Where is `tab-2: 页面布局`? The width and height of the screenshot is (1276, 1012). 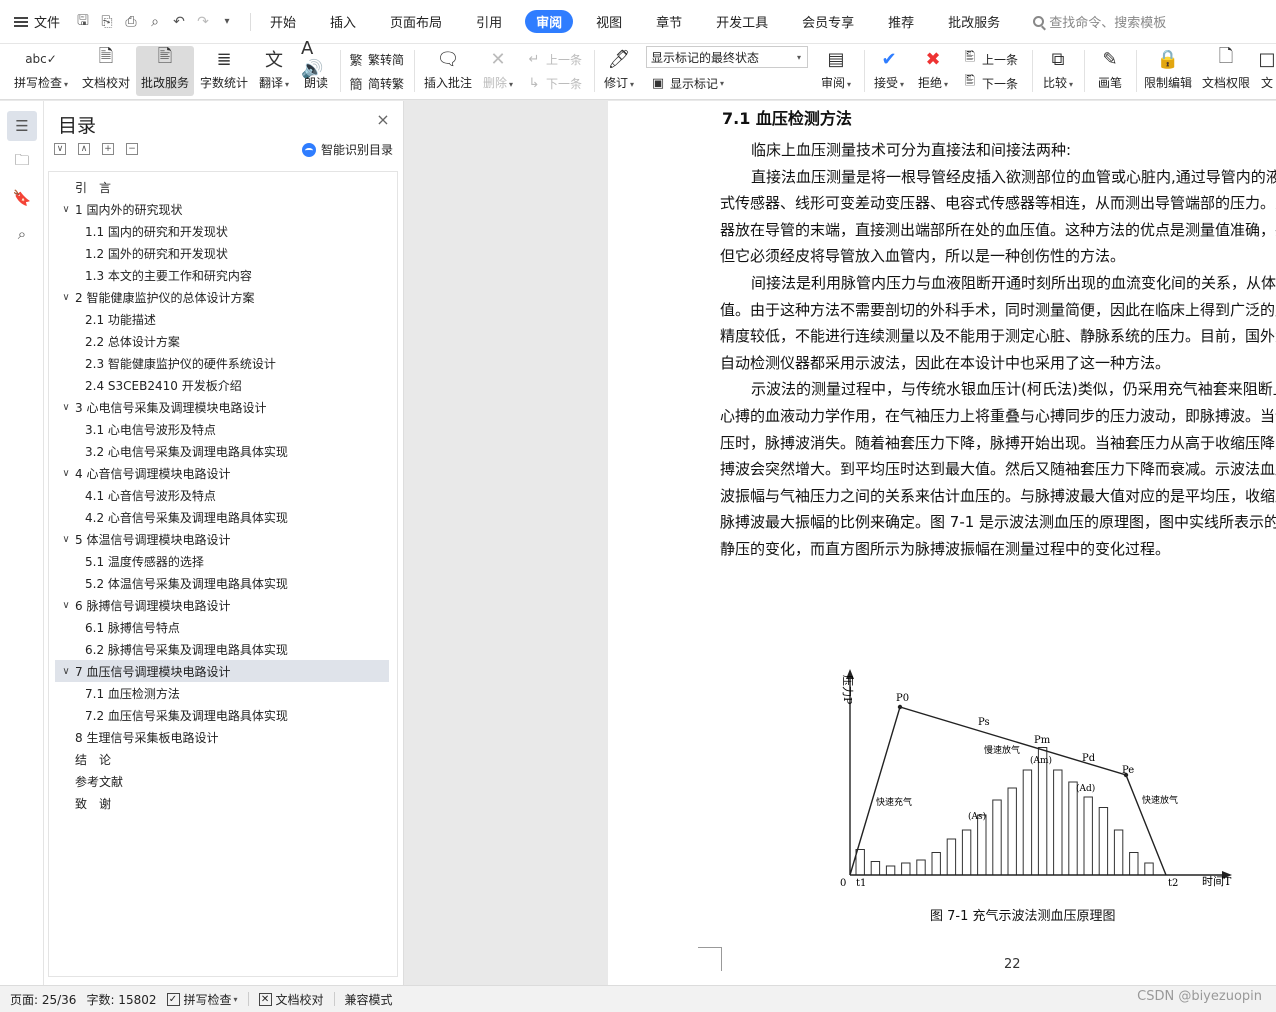 tab-2: 页面布局 is located at coordinates (416, 21).